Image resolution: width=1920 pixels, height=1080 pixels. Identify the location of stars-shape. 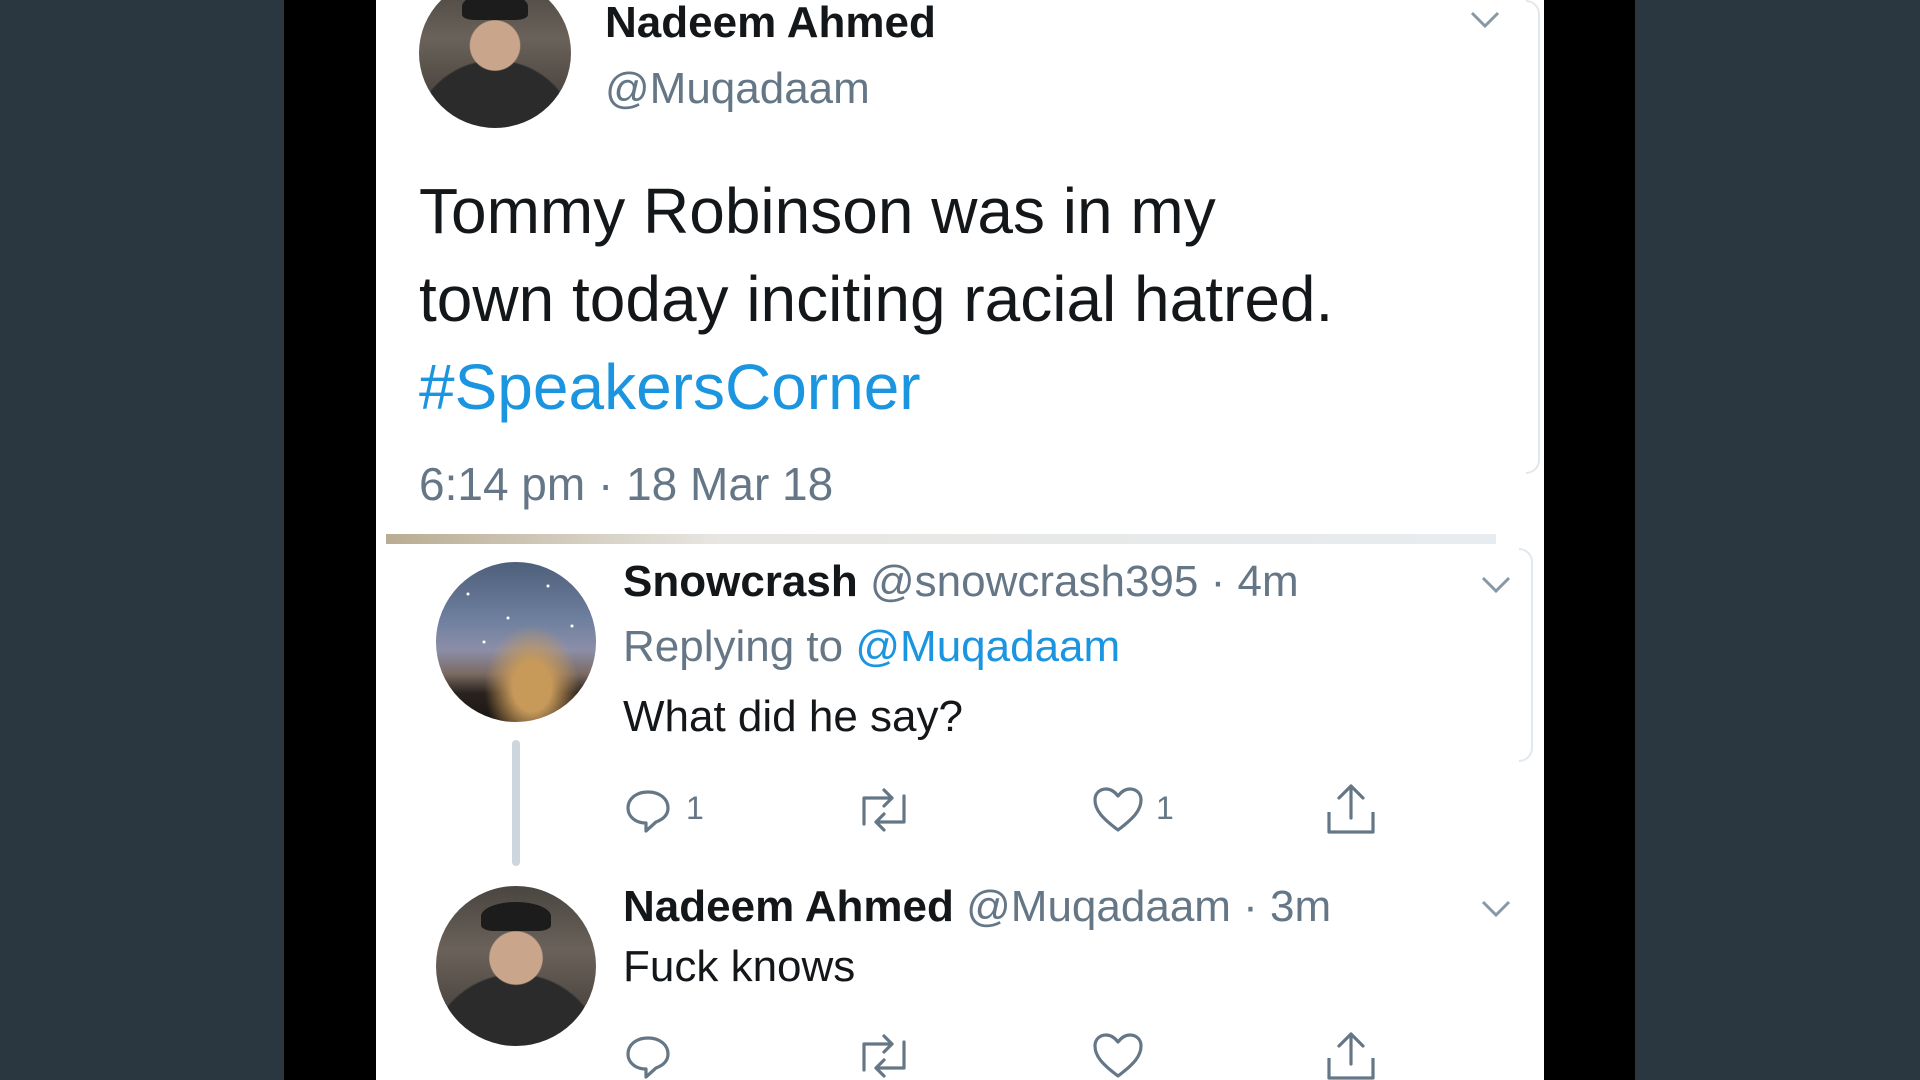
(516, 642).